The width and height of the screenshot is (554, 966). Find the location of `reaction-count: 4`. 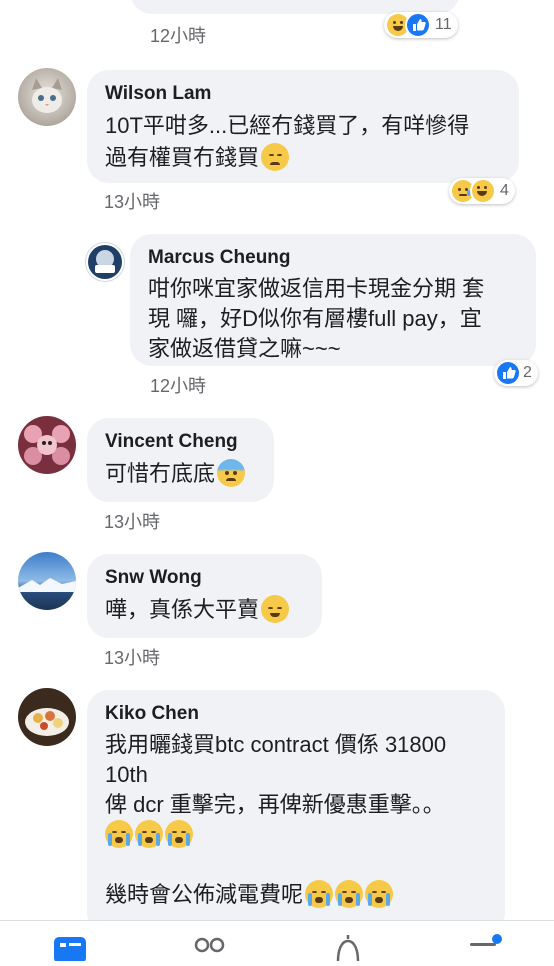

reaction-count: 4 is located at coordinates (504, 190).